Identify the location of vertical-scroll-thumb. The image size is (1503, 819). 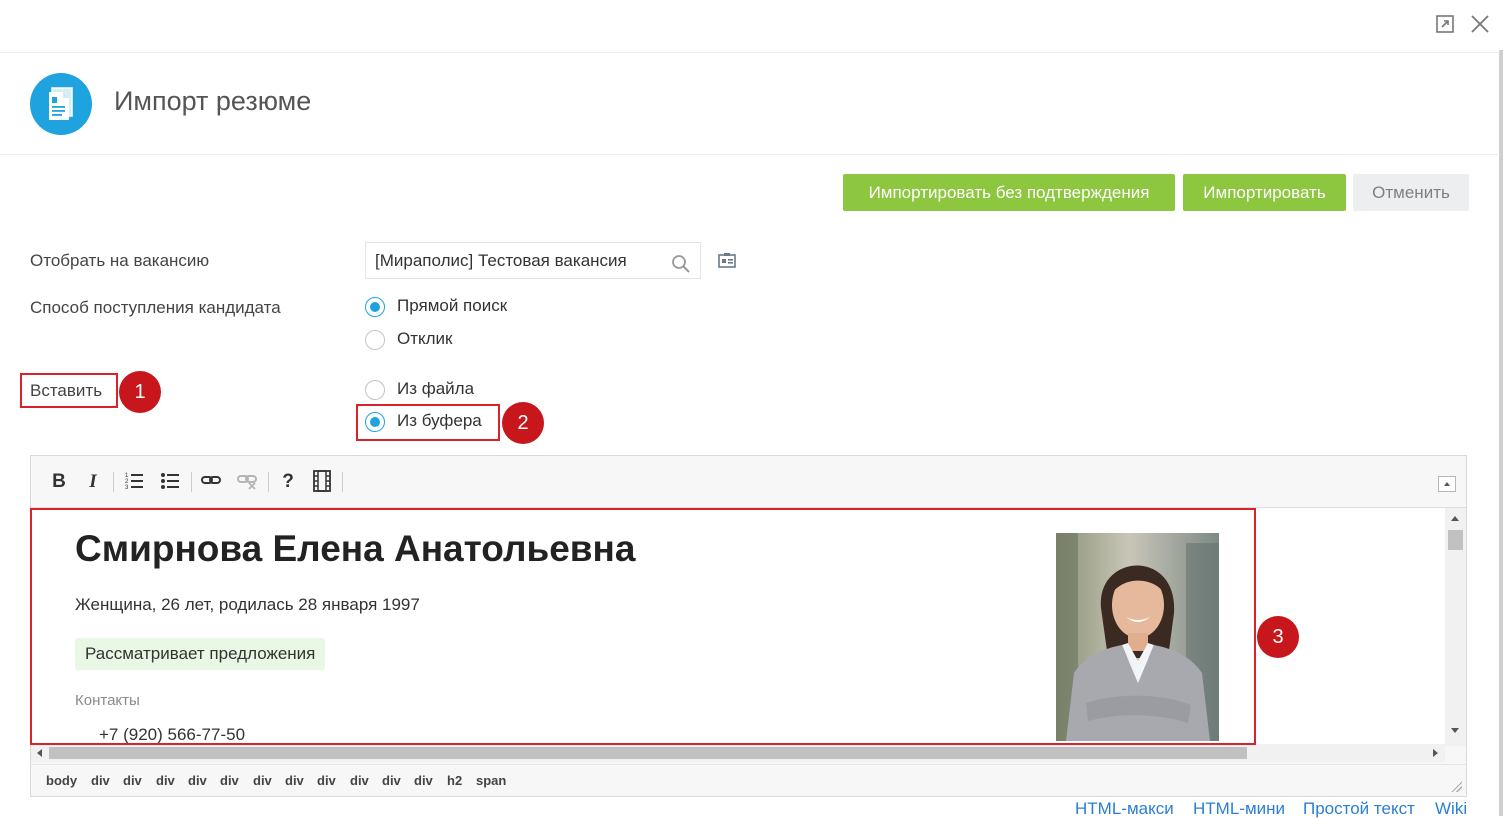
(1455, 540).